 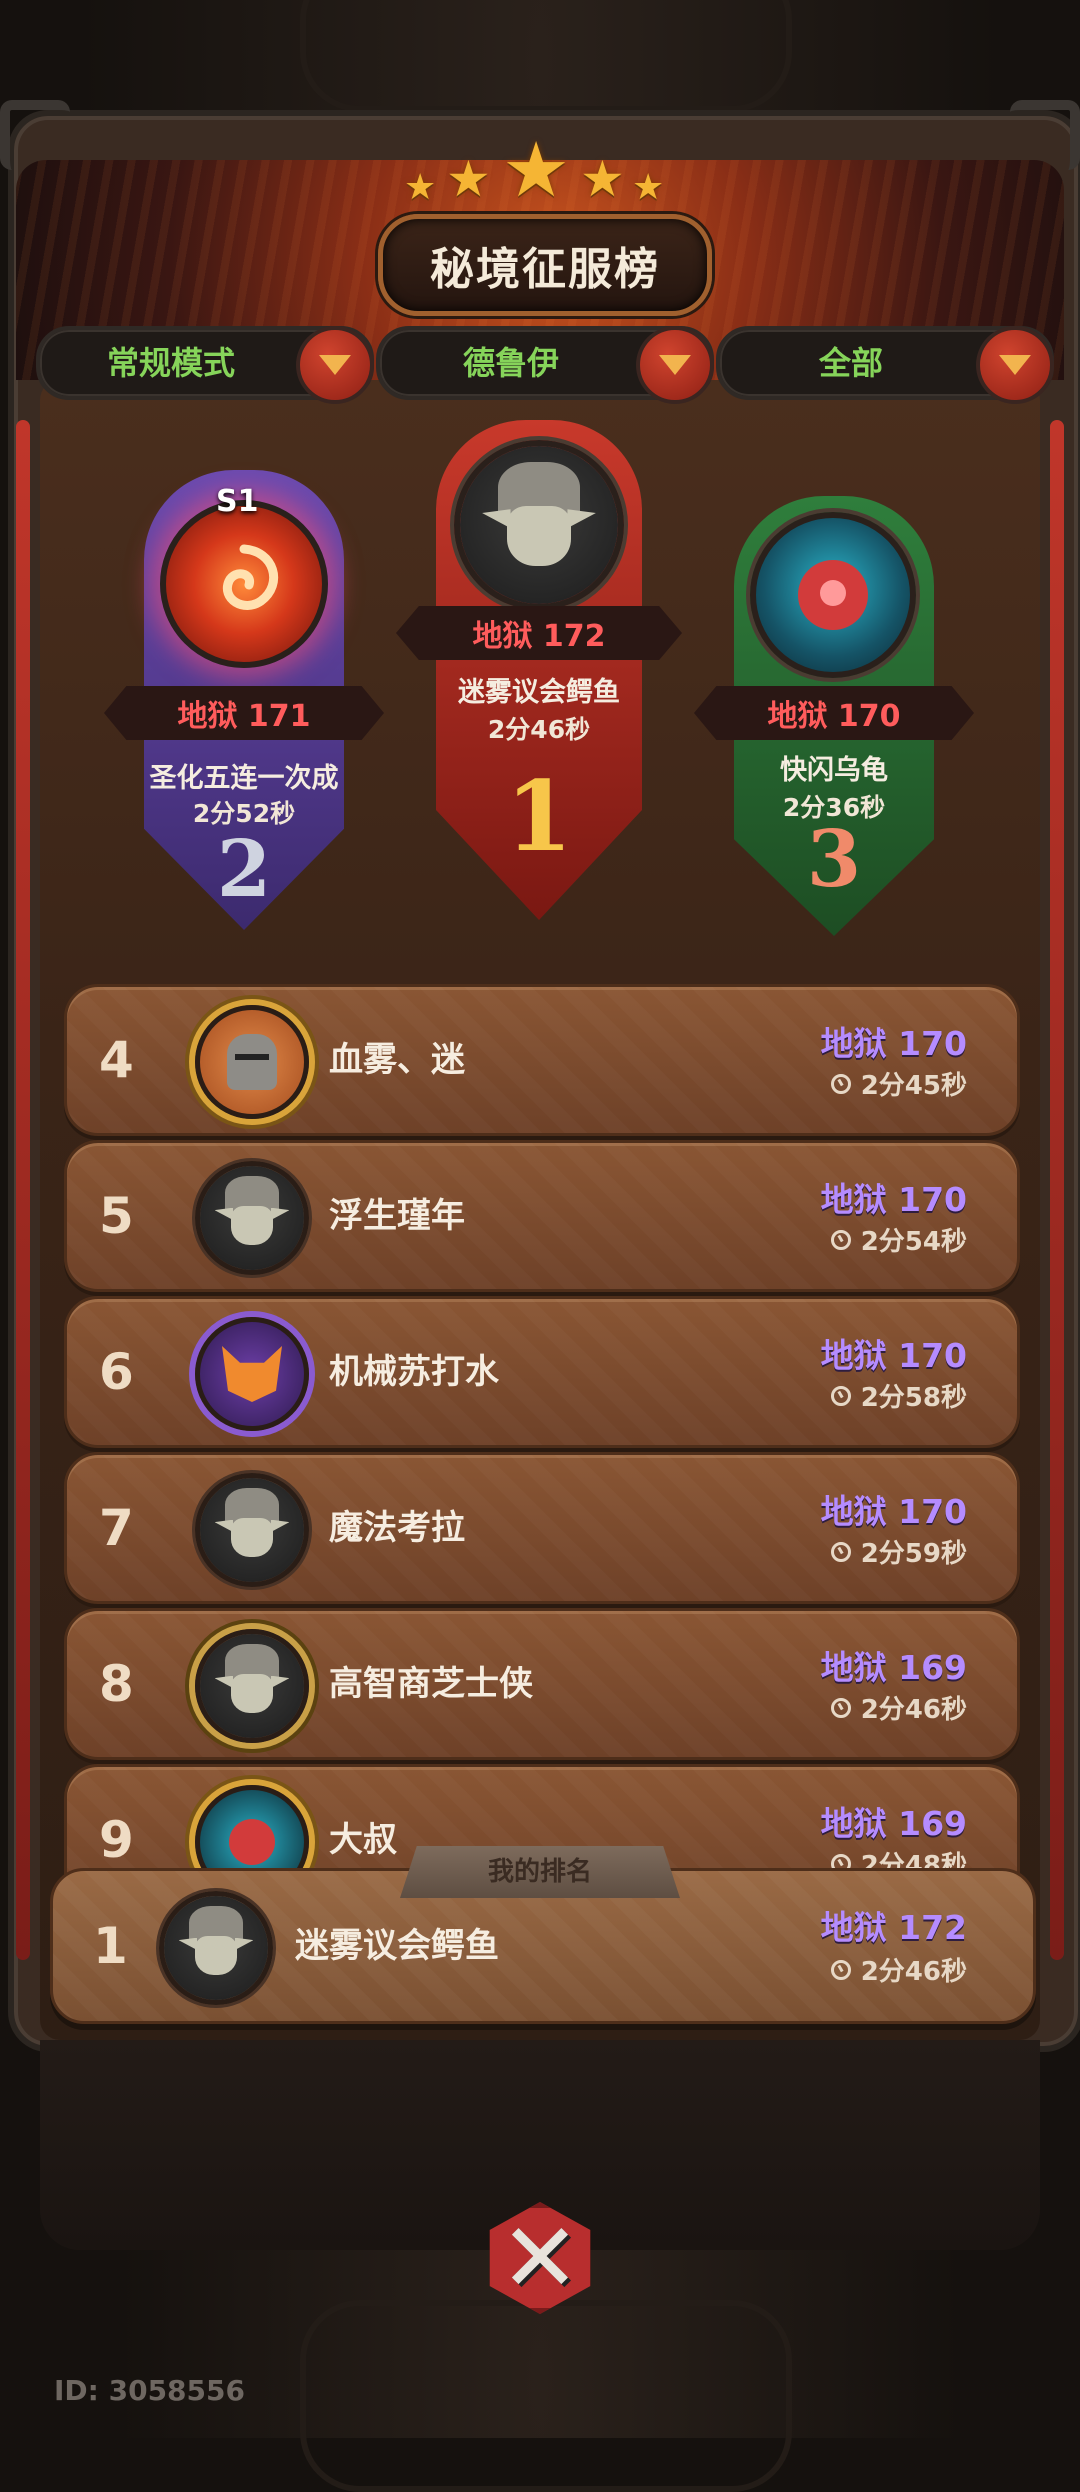 I want to click on dragon-elf-avatar-icon, so click(x=252, y=1686).